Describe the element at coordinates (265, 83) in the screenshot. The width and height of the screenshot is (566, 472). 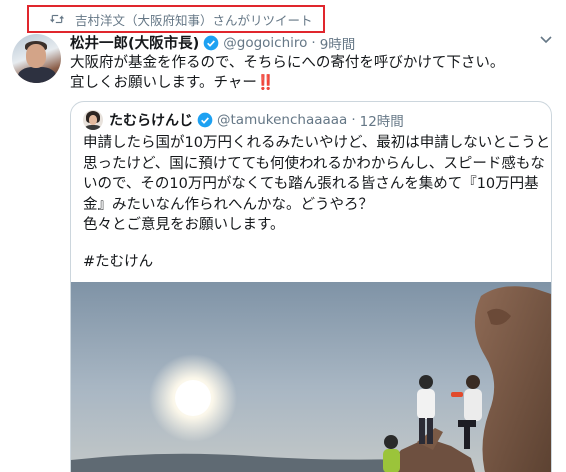
I see `double-exclamation-emoji: ‼️` at that location.